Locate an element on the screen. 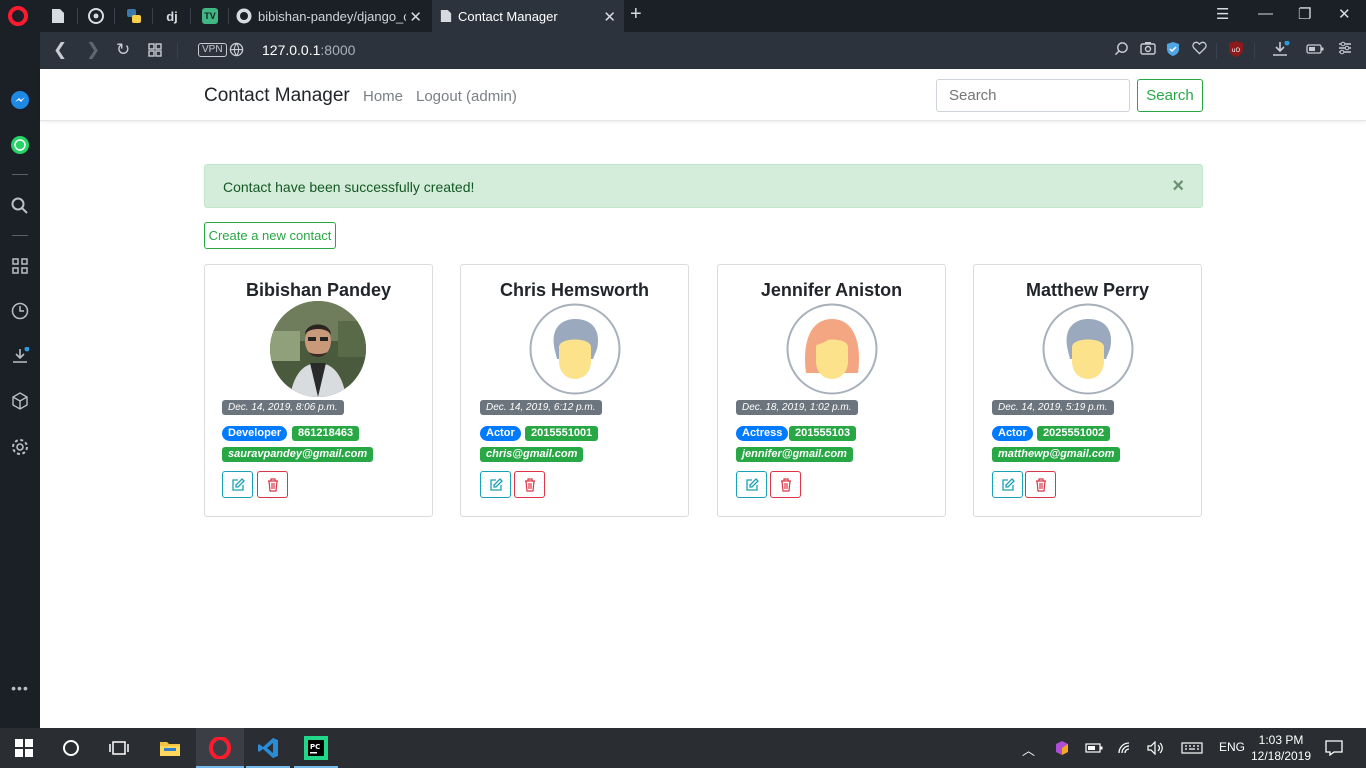  more-dots-icon: ••• is located at coordinates (20, 688).